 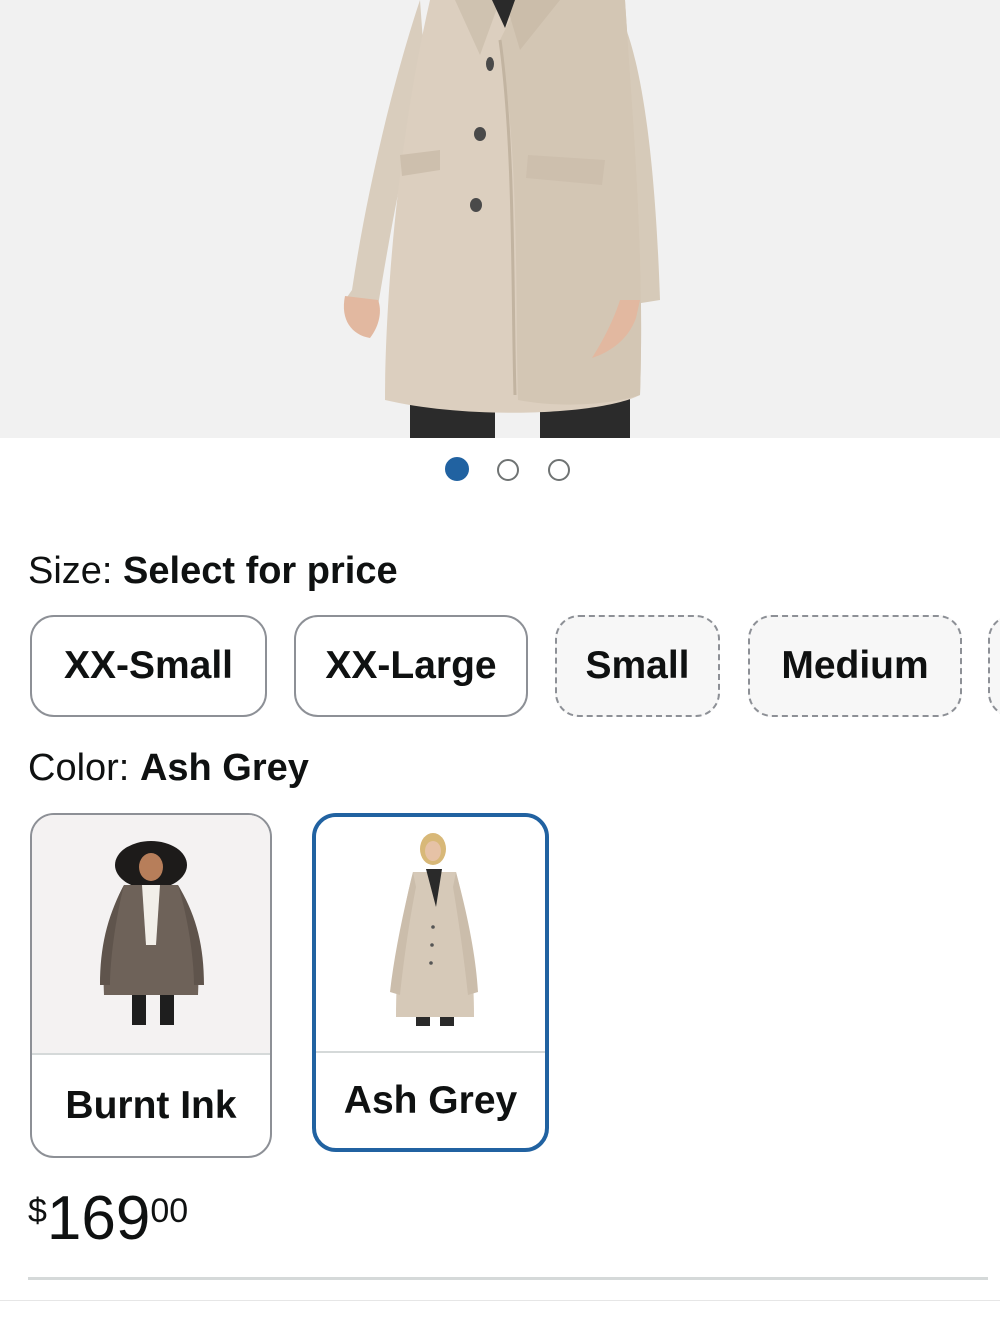 I want to click on coat-illustration, so click(x=501, y=219).